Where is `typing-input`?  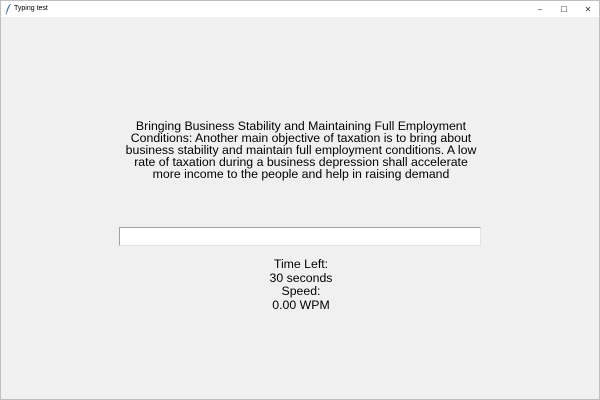
typing-input is located at coordinates (300, 236).